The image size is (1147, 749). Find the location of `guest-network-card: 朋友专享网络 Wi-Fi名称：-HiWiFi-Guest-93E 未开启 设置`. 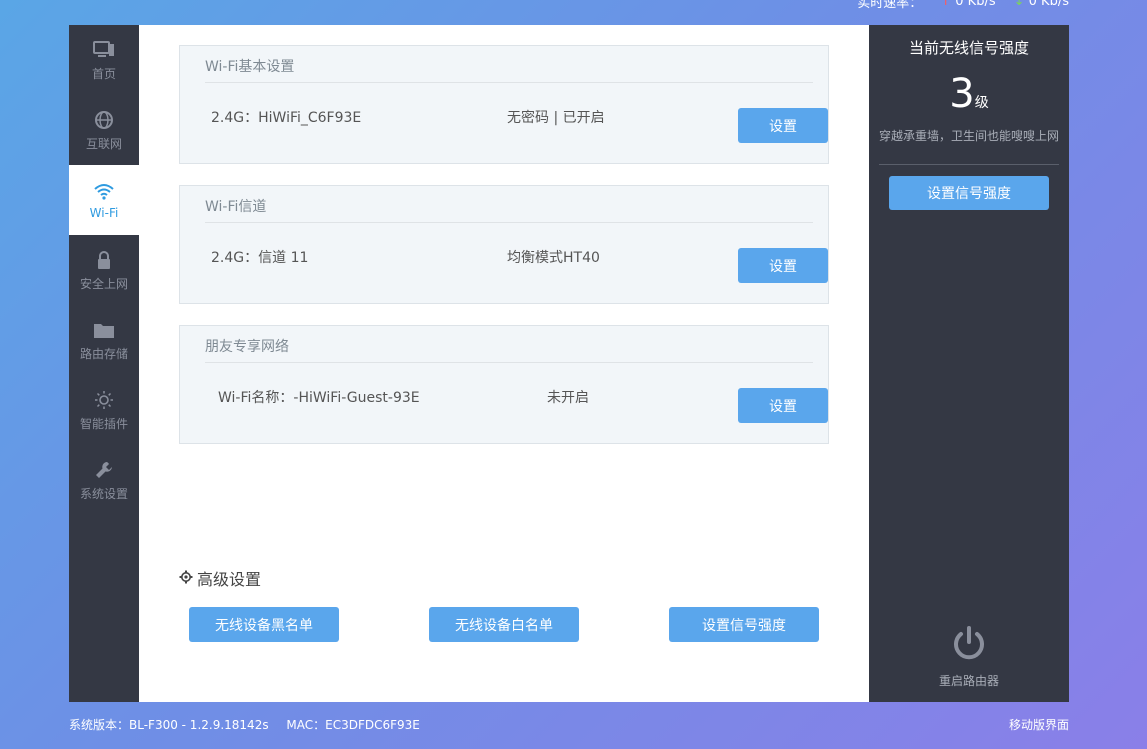

guest-network-card: 朋友专享网络 Wi-Fi名称：-HiWiFi-Guest-93E 未开启 设置 is located at coordinates (504, 384).